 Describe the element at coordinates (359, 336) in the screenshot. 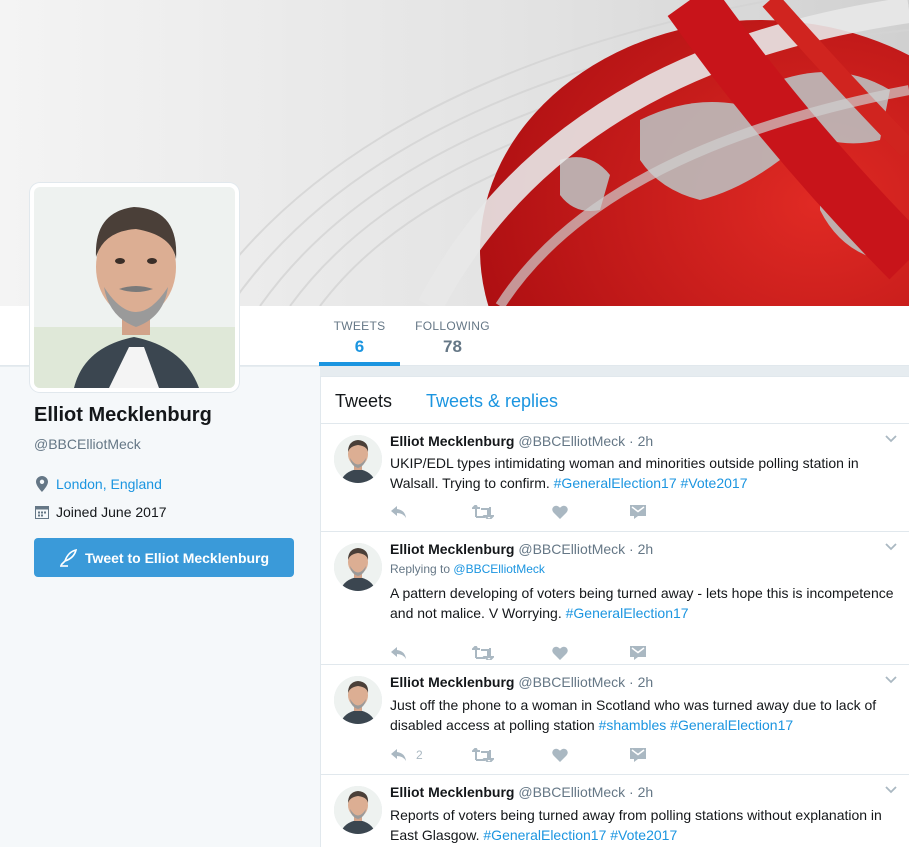

I see `stat-tweets: TWEETS 6` at that location.